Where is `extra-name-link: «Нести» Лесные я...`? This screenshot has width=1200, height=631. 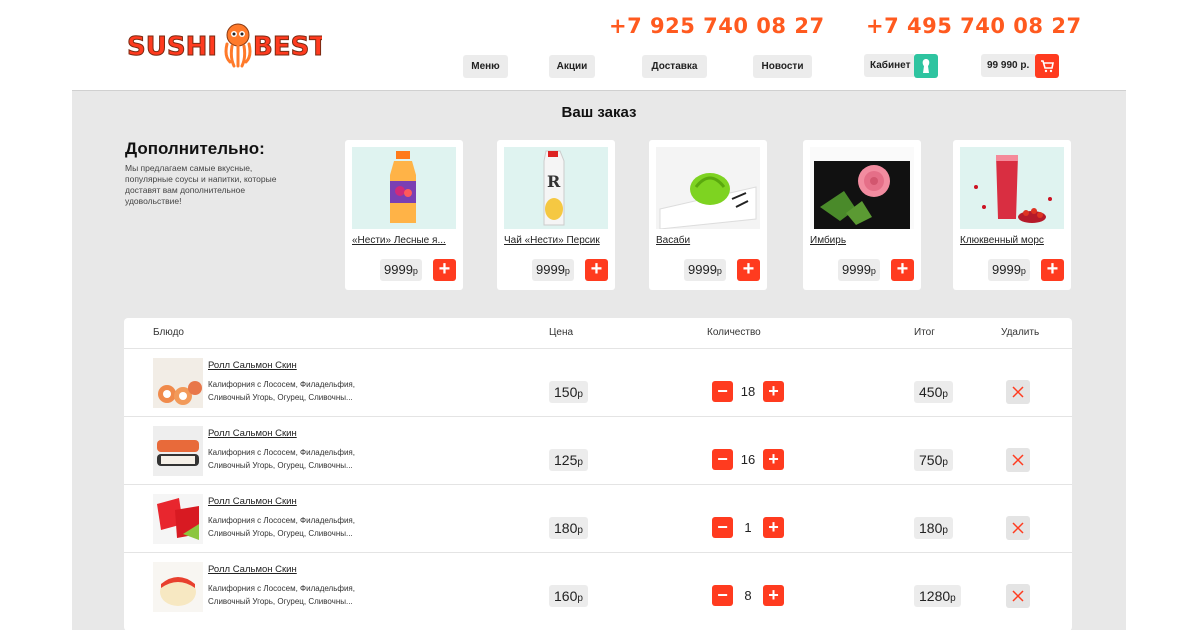 extra-name-link: «Нести» Лесные я... is located at coordinates (405, 240).